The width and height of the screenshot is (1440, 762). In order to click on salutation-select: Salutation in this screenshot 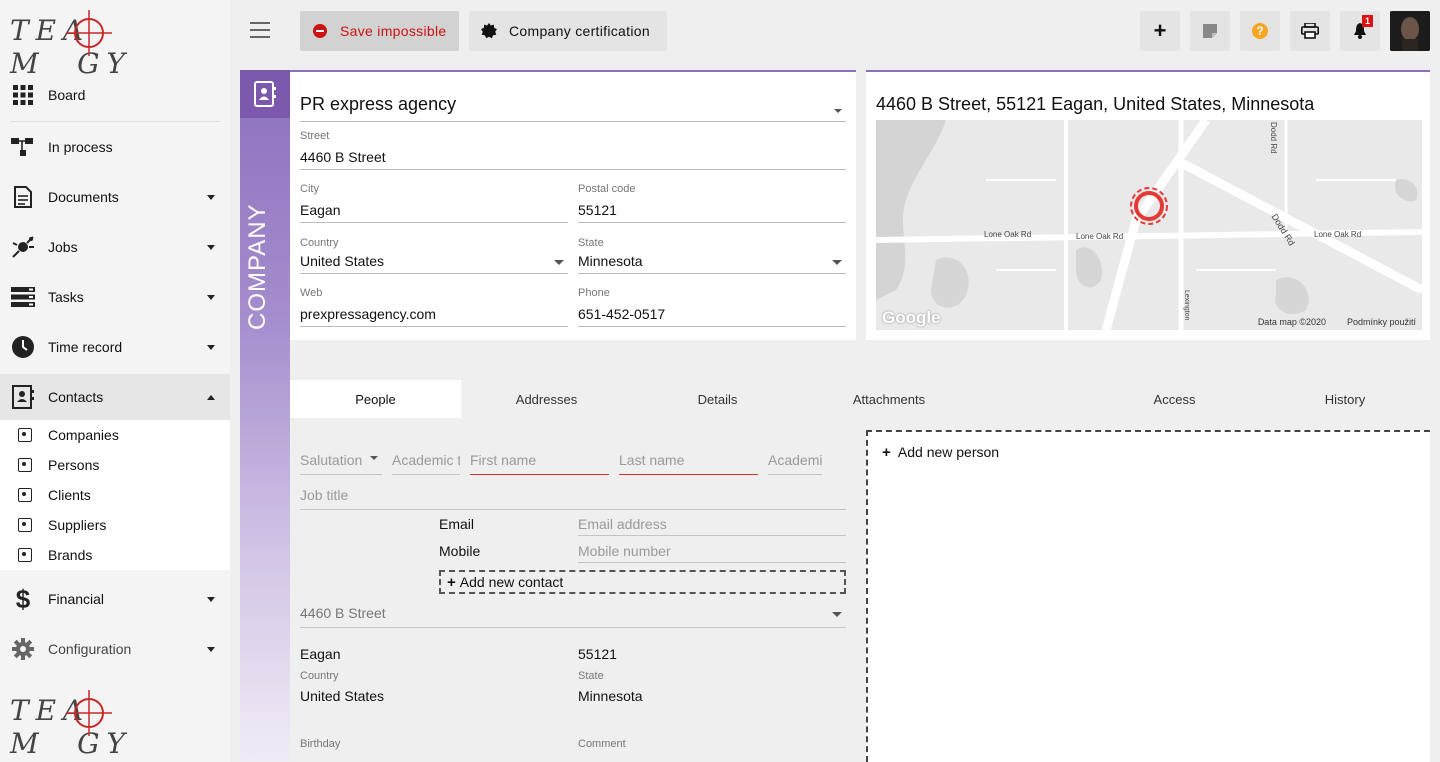, I will do `click(341, 457)`.